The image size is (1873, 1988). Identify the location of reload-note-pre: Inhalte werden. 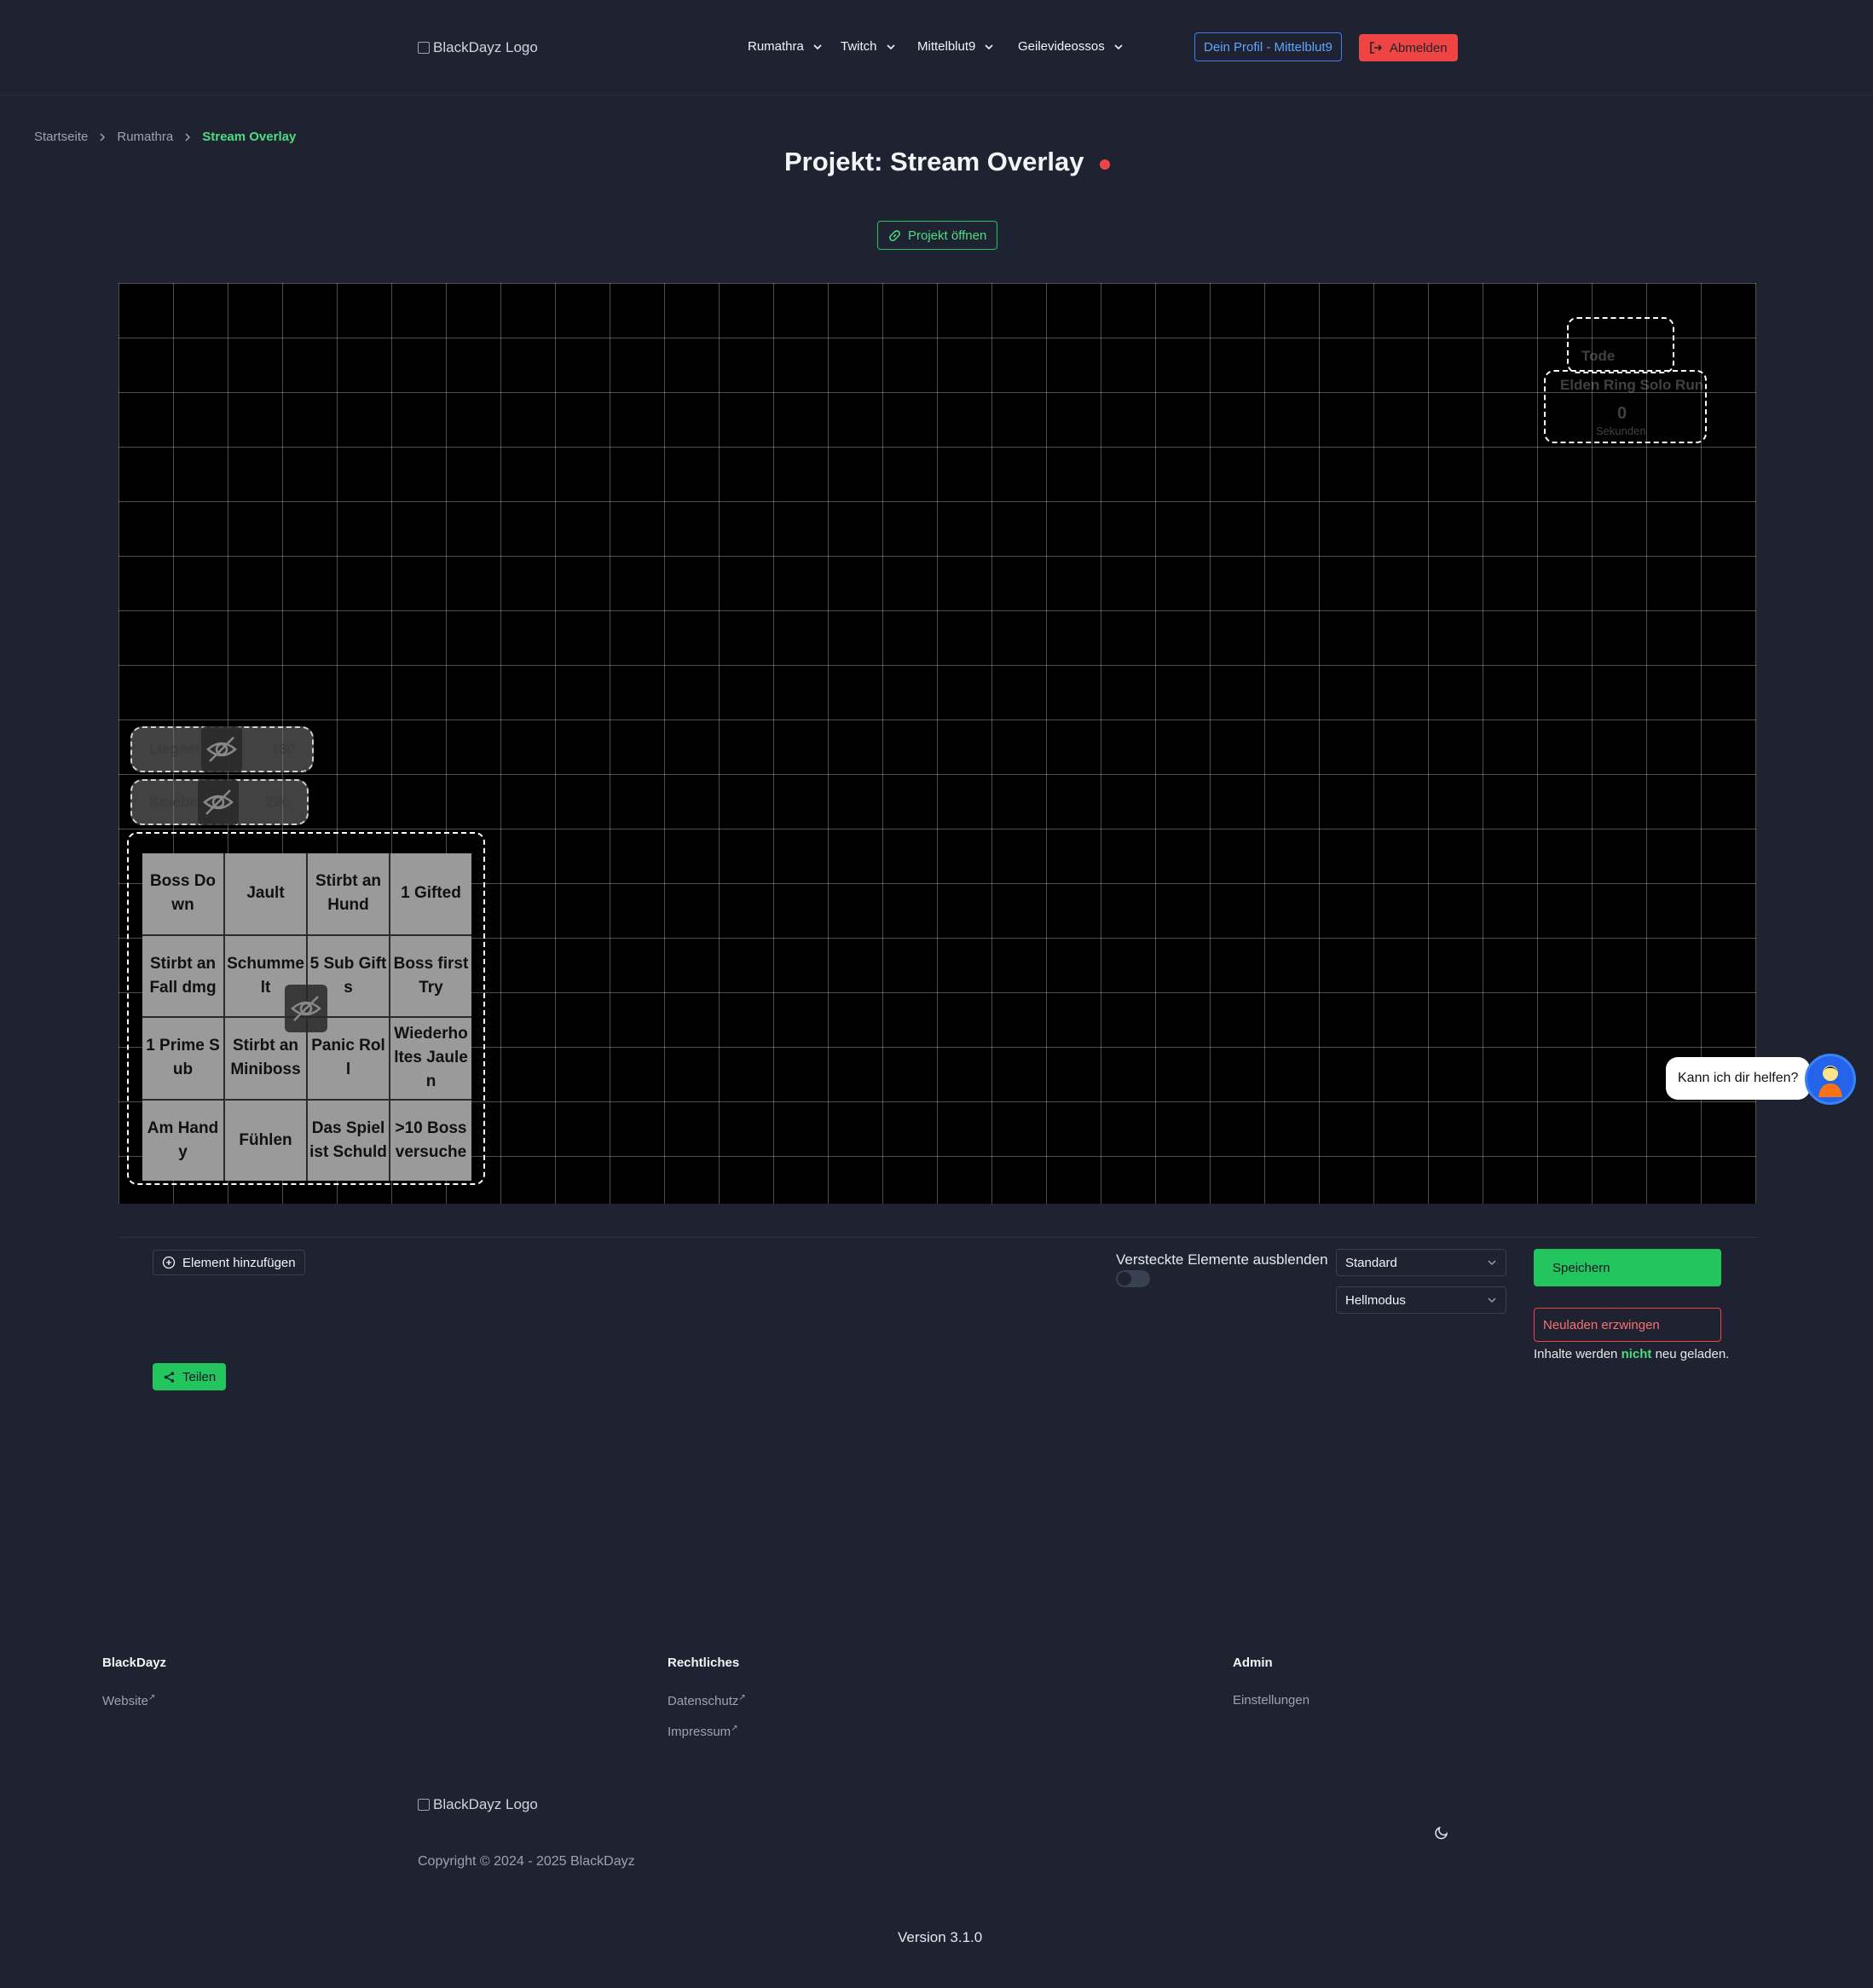
(1576, 1354).